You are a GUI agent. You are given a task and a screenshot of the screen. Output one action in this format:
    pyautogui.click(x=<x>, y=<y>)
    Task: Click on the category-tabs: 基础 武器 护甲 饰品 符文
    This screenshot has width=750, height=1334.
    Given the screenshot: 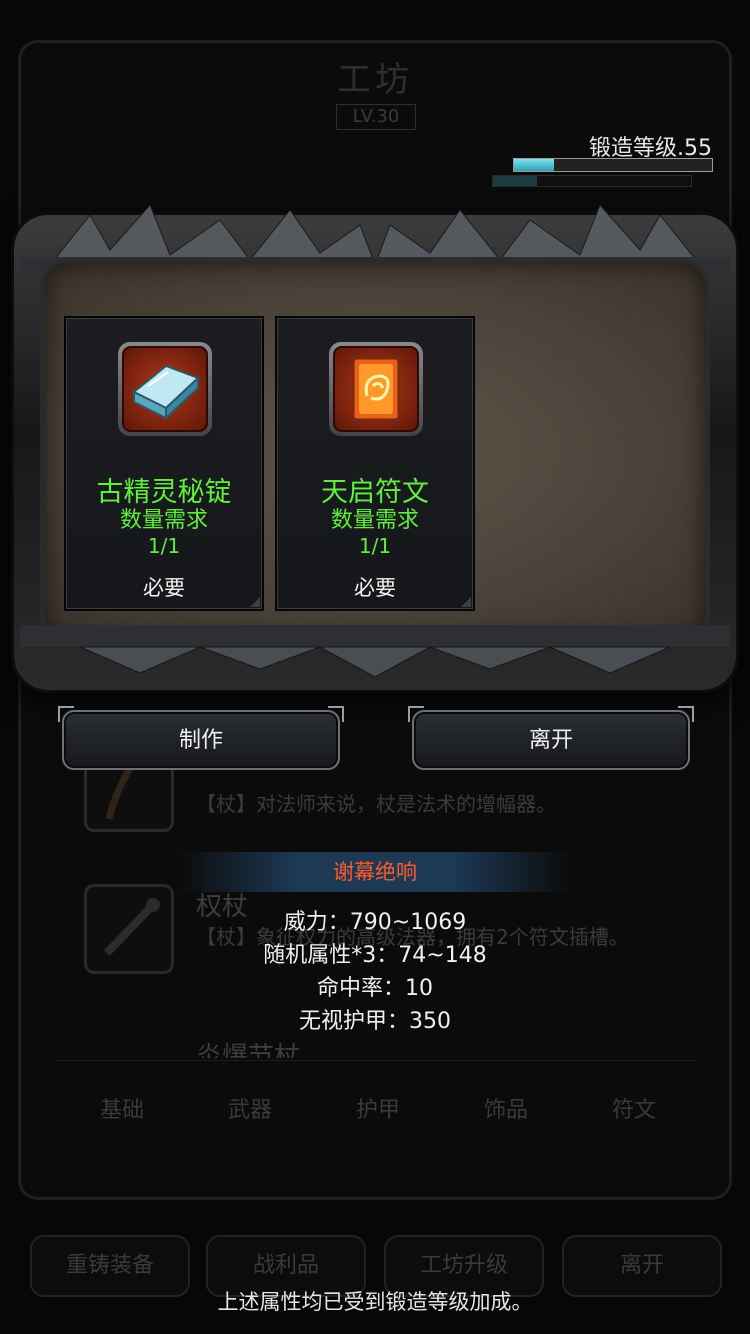 What is the action you would take?
    pyautogui.click(x=378, y=1110)
    